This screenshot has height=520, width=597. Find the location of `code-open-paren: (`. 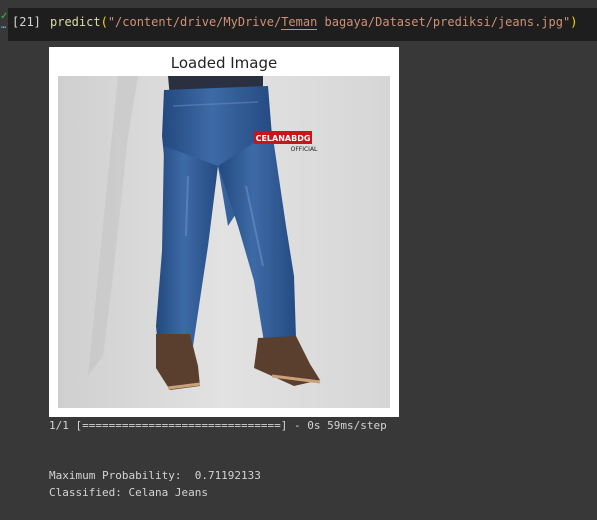

code-open-paren: ( is located at coordinates (104, 22).